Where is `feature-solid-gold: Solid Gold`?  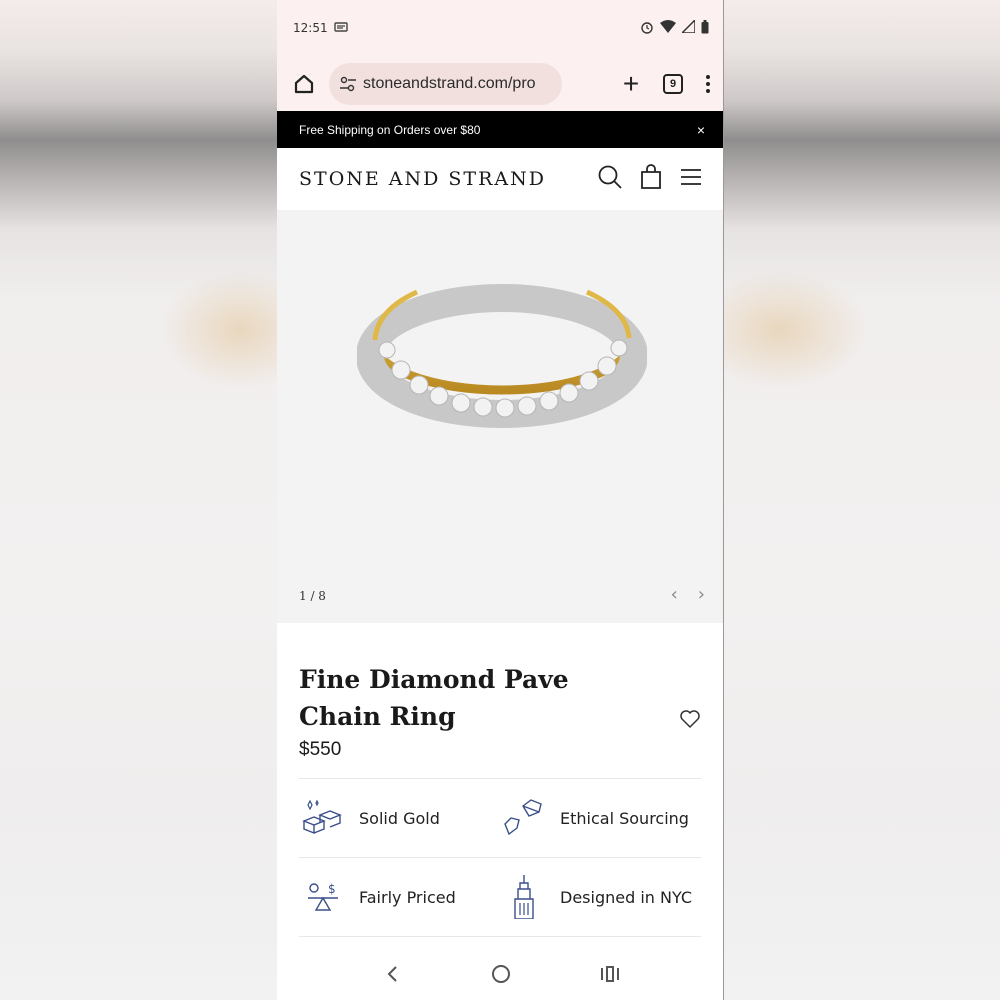 feature-solid-gold: Solid Gold is located at coordinates (399, 818).